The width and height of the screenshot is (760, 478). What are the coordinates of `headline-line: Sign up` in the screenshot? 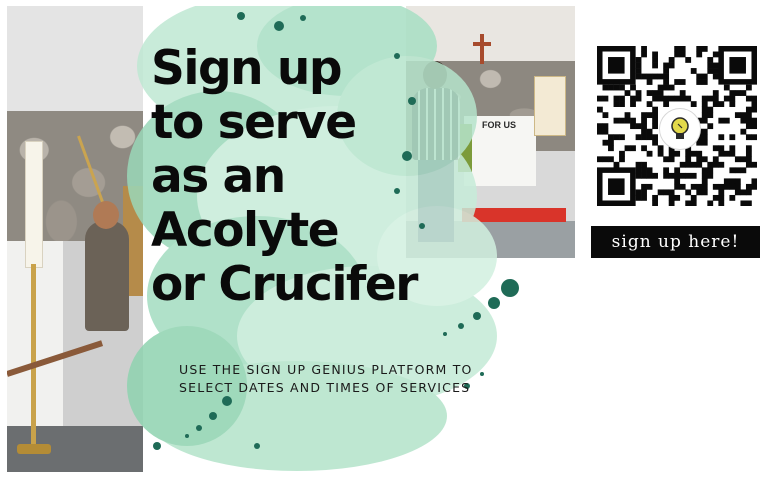 It's located at (247, 68).